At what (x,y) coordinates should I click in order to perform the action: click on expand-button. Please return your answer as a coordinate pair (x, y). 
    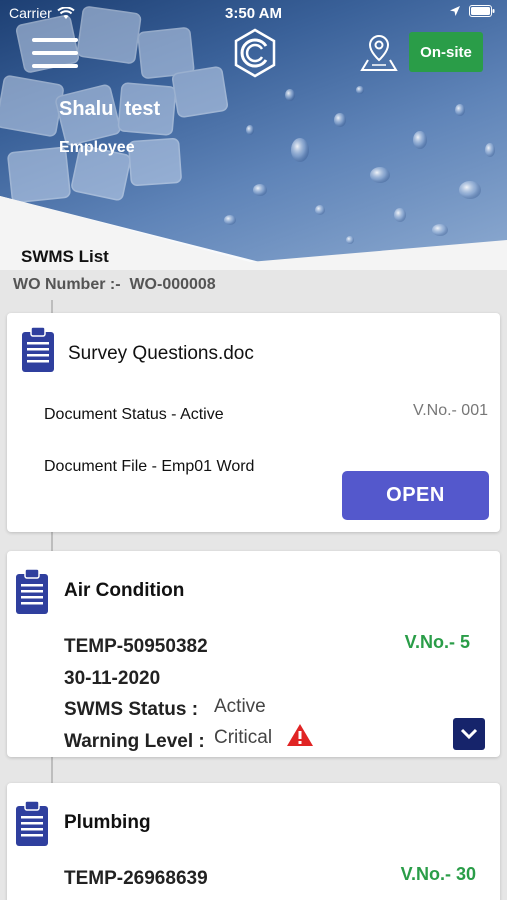
    Looking at the image, I should click on (469, 734).